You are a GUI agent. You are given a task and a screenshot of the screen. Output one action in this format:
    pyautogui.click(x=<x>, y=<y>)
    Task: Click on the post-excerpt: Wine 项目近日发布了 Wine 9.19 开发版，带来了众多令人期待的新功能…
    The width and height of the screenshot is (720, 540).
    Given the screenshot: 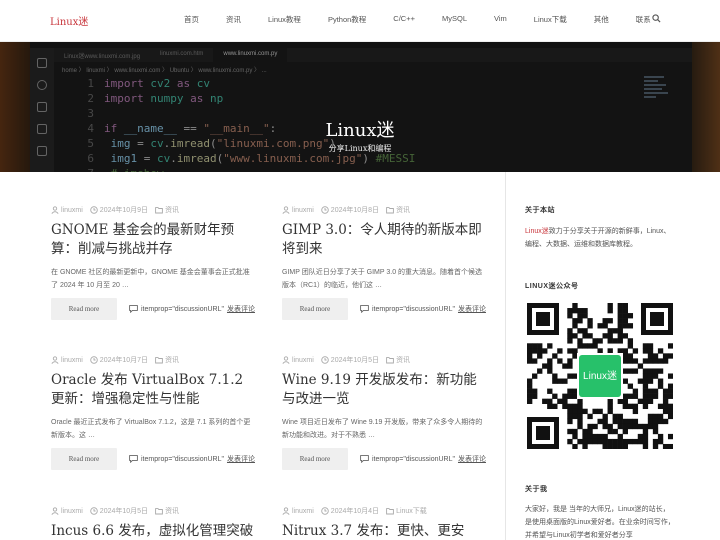 What is the action you would take?
    pyautogui.click(x=382, y=429)
    